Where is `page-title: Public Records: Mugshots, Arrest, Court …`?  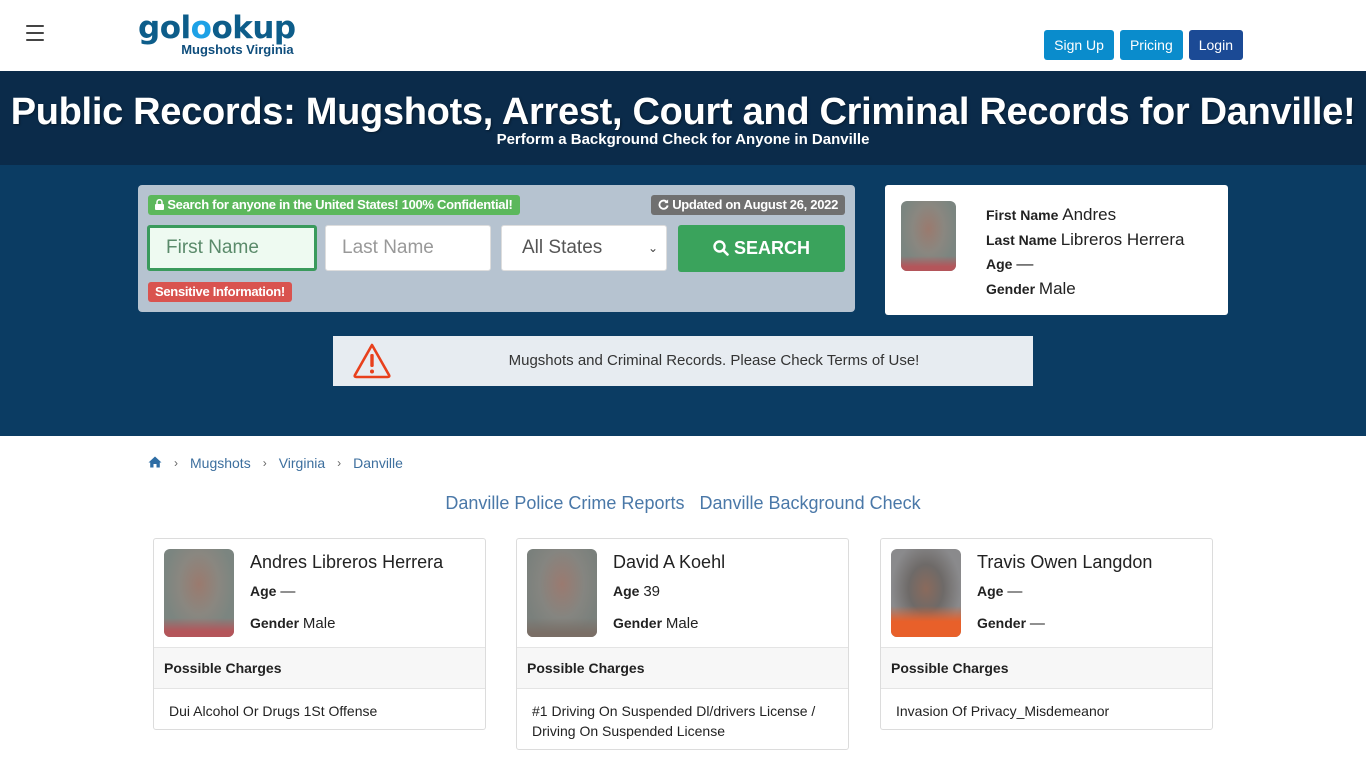
page-title: Public Records: Mugshots, Arrest, Court … is located at coordinates (683, 112).